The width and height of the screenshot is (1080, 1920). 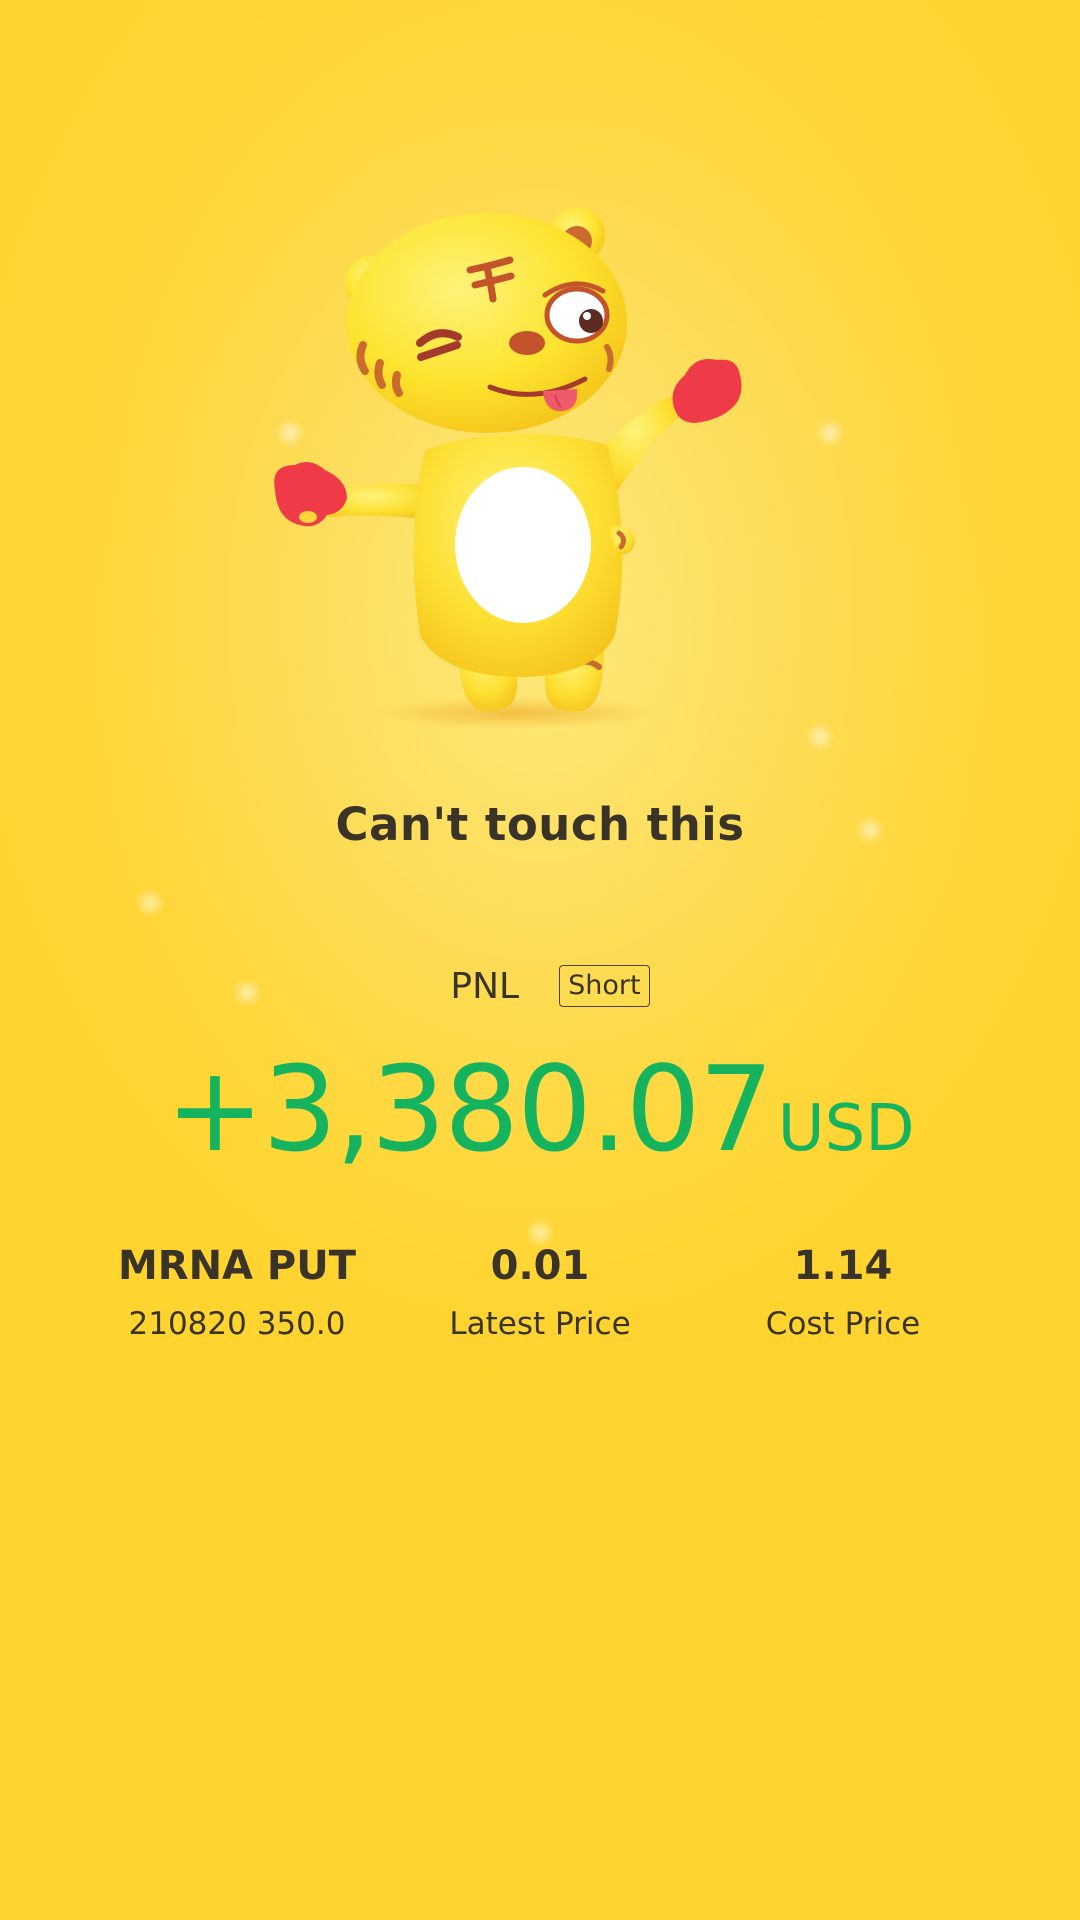 I want to click on contract-stat: MRNA PUT 210820 350.0, so click(x=237, y=1292).